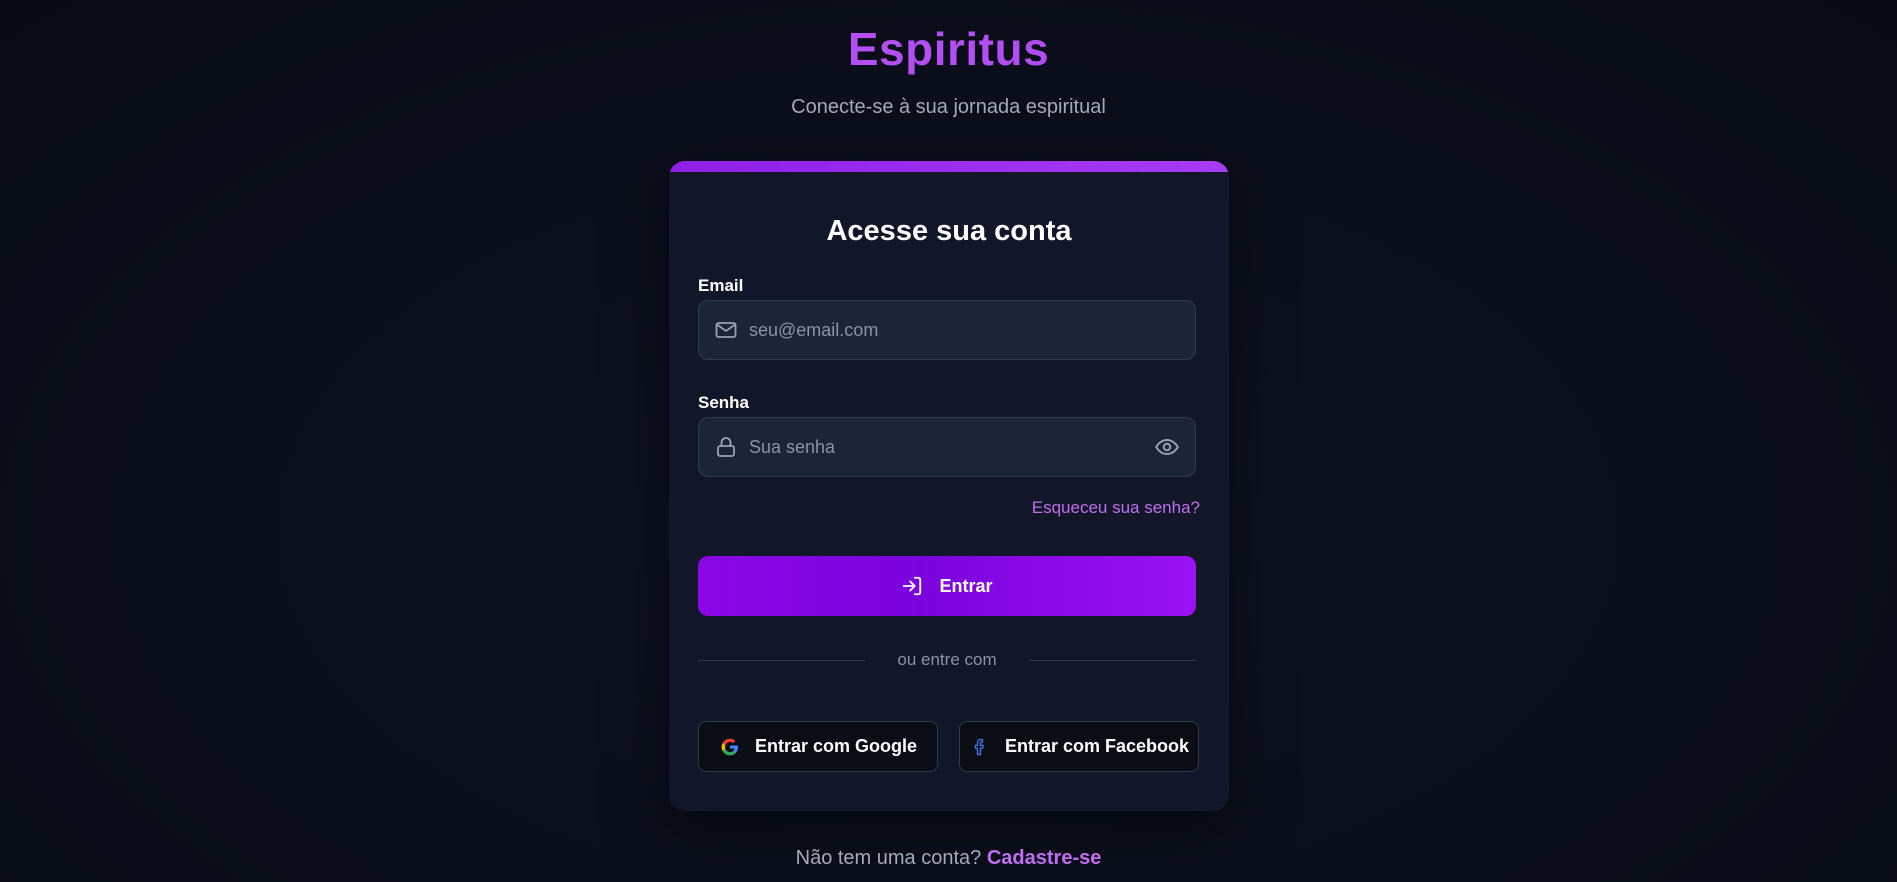  I want to click on signup-link: Cadastre-se, so click(1044, 858).